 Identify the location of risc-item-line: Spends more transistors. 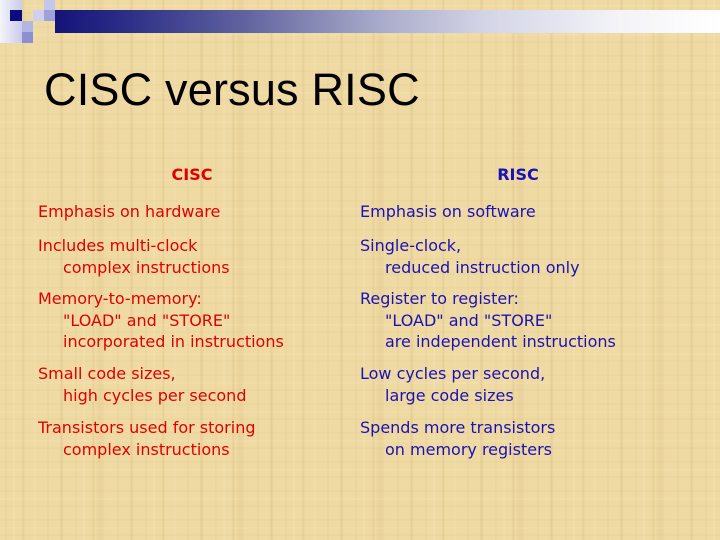
(458, 427).